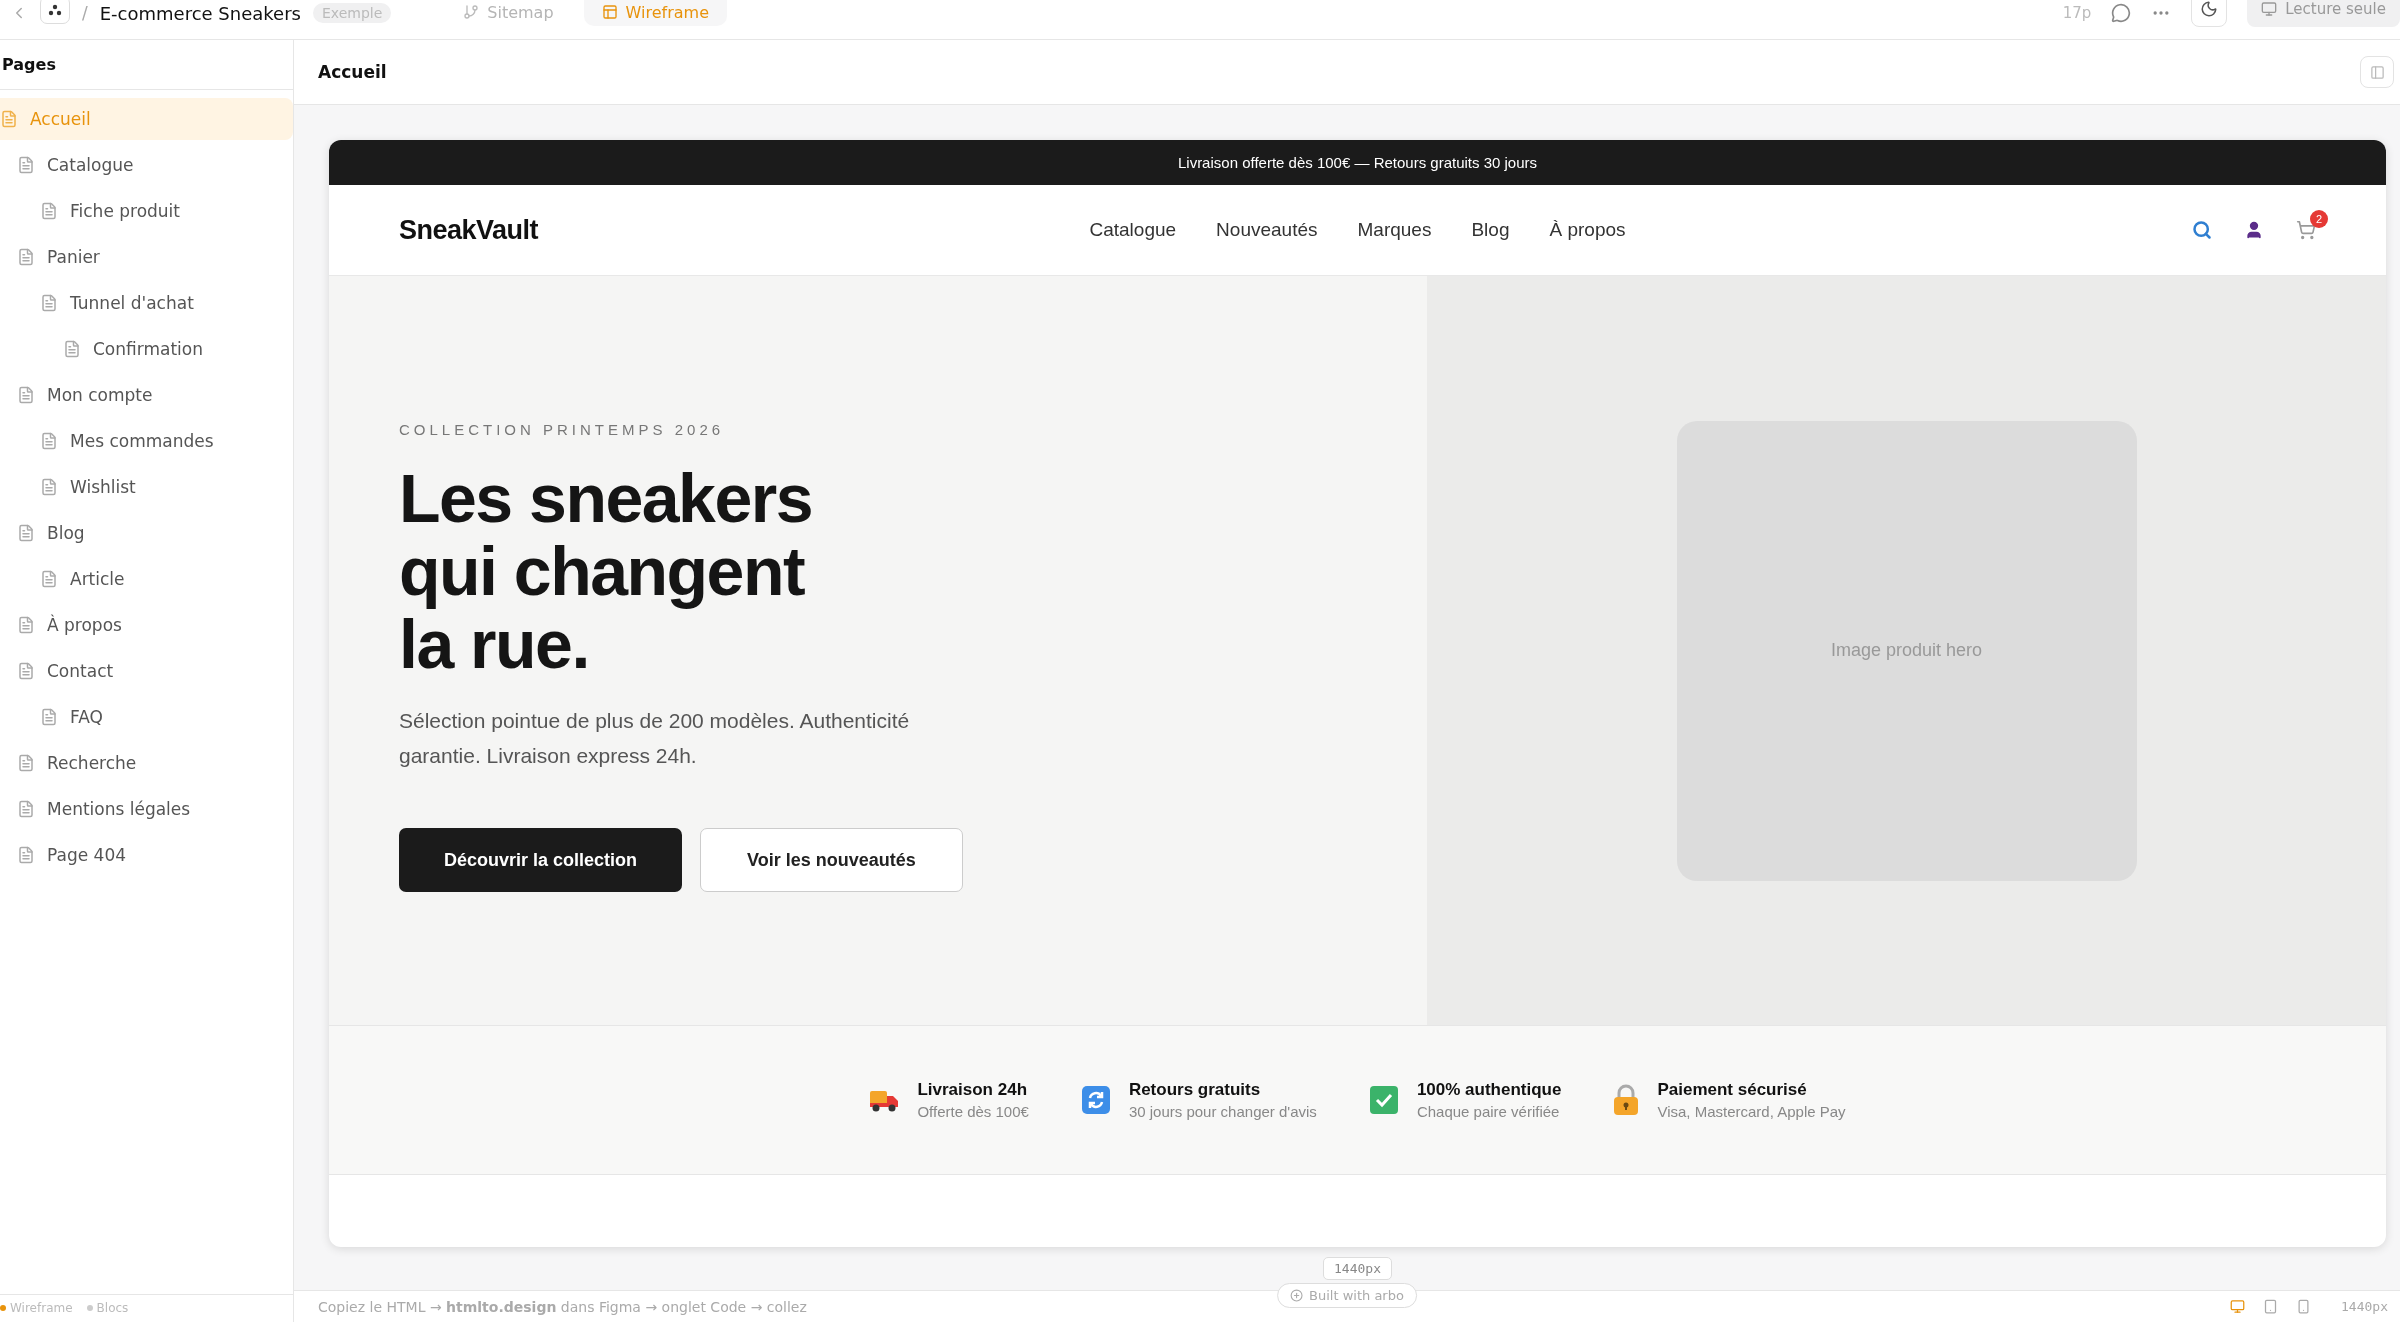 Image resolution: width=2400 pixels, height=1322 pixels. I want to click on cart-count: 2, so click(2319, 219).